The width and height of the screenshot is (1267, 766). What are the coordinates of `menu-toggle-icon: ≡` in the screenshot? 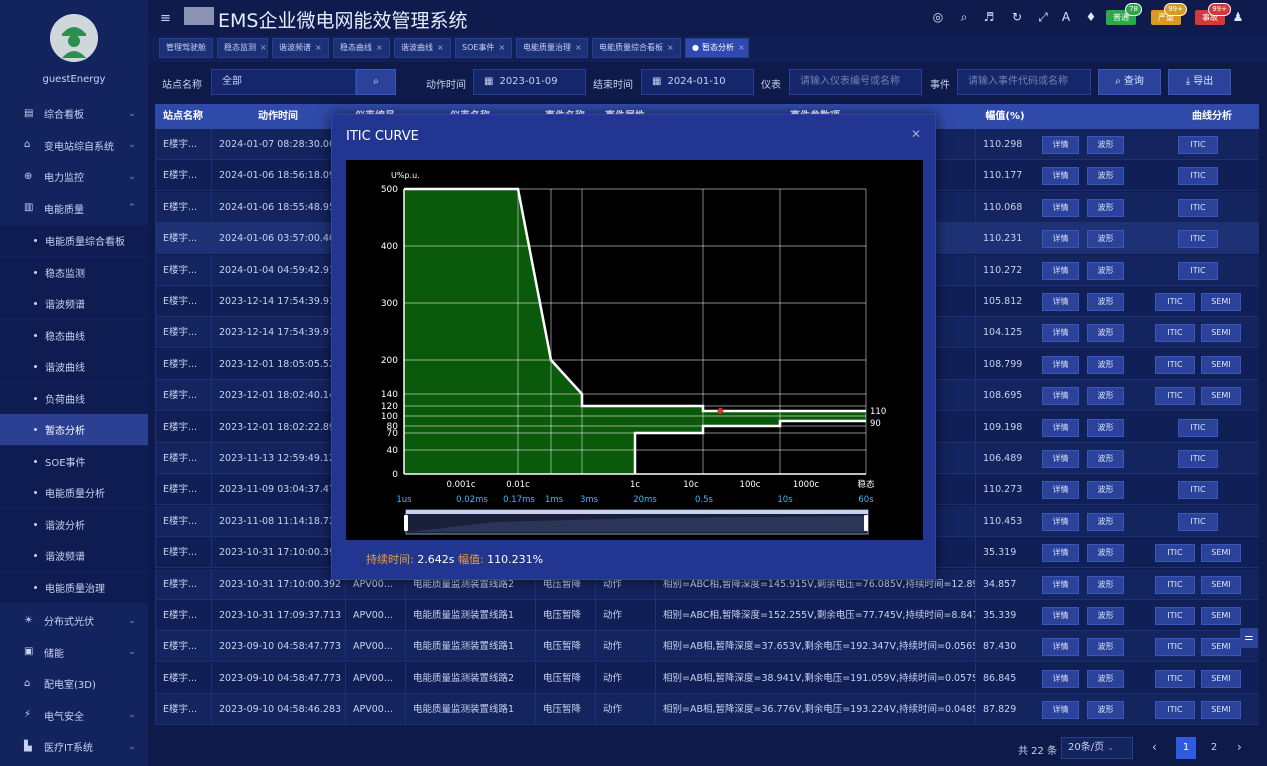 It's located at (165, 18).